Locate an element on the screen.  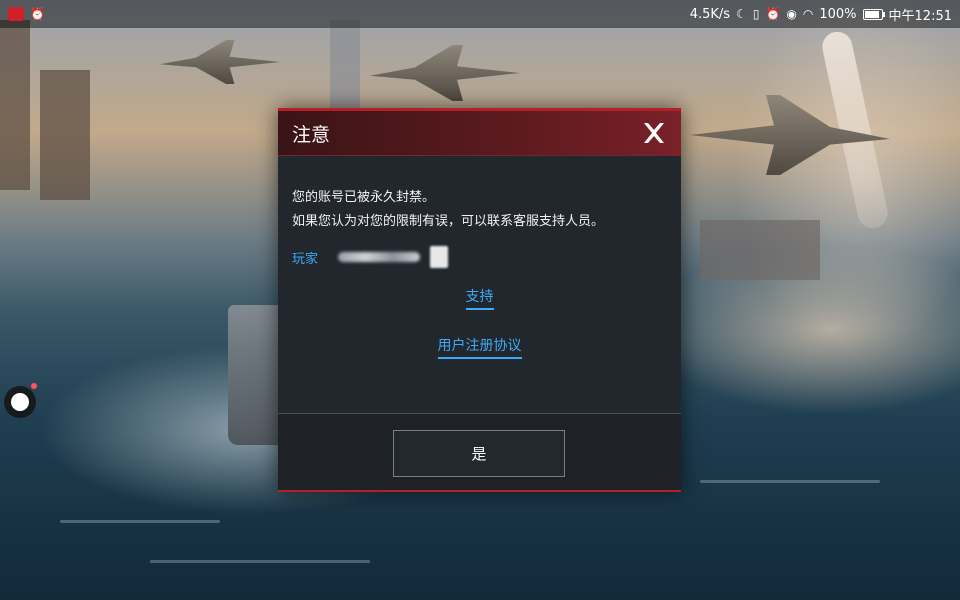
player-label: 玩家 is located at coordinates (305, 259).